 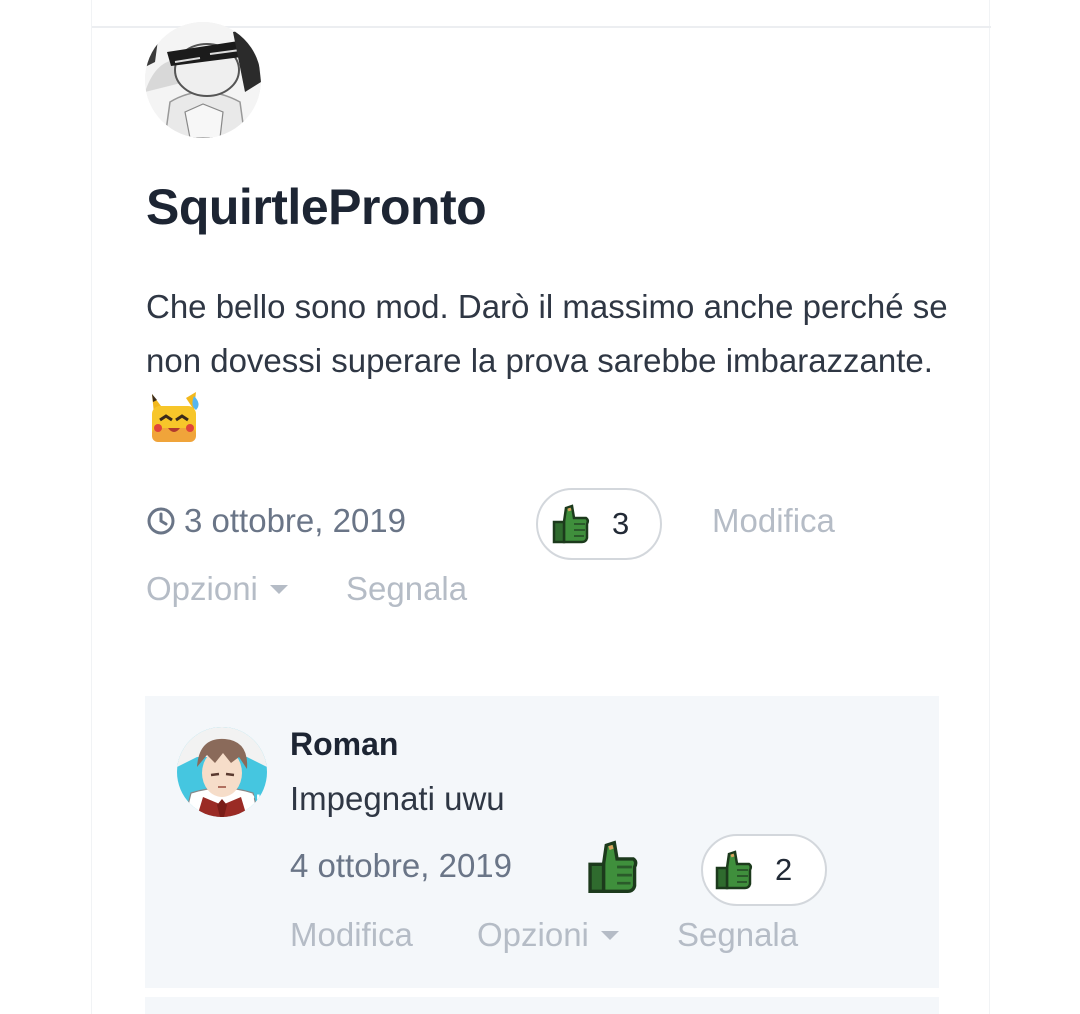 I want to click on report-link: Segnala, so click(x=406, y=589).